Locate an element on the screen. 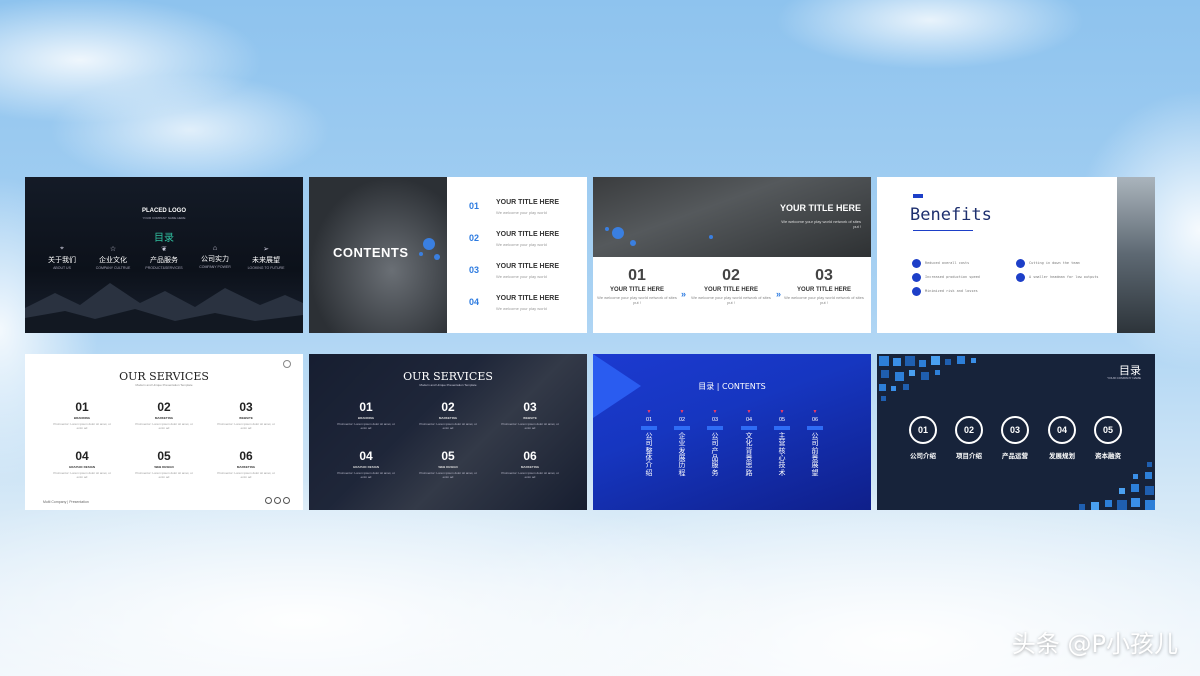 The width and height of the screenshot is (1200, 676). logo-subtitle: YOUR COMPANY NAME HERE is located at coordinates (164, 218).